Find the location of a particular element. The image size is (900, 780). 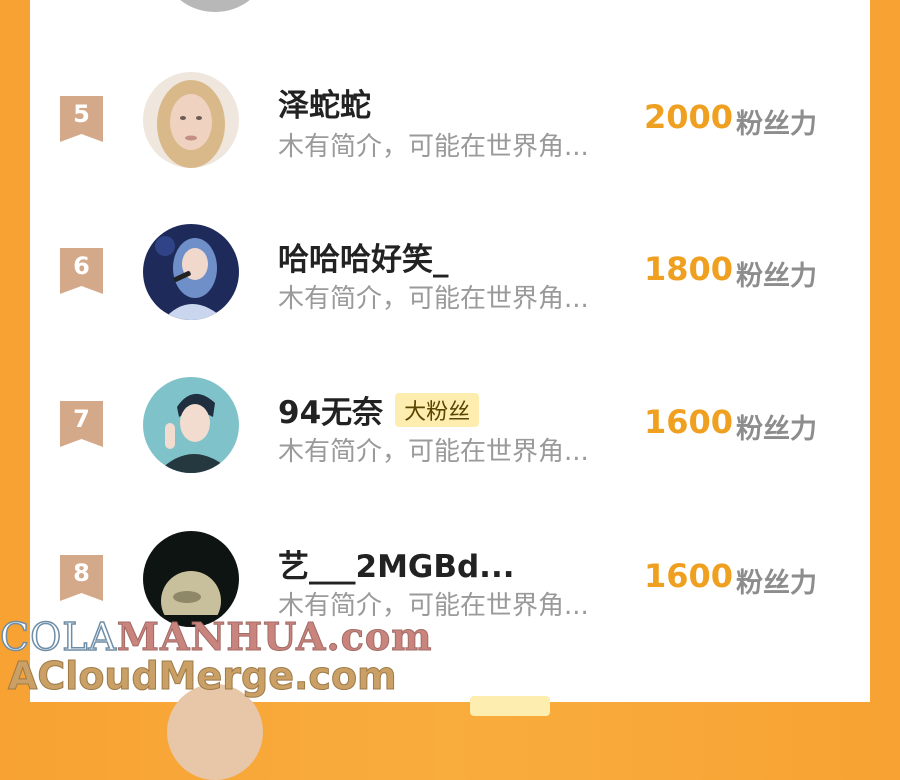

next-row-avatar is located at coordinates (215, 732).